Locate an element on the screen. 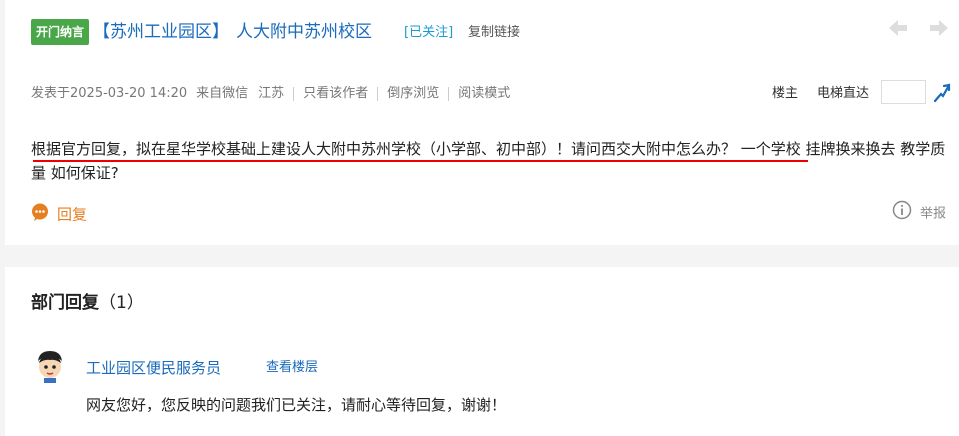 This screenshot has width=959, height=436. floor-jump-label: 电梯直达 is located at coordinates (843, 93).